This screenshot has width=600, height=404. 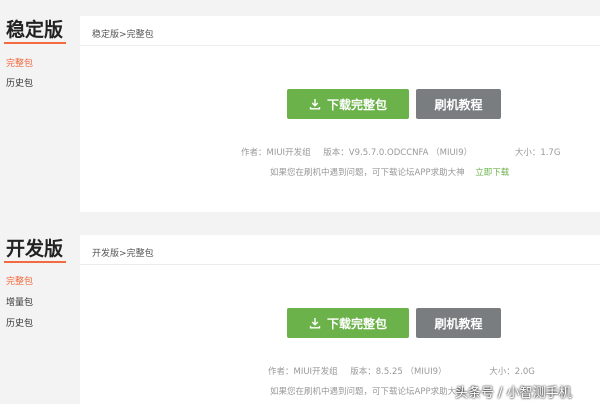 I want to click on help-text: 如果您在刷机中遇到问题，可下载论坛APP求助大神, so click(x=367, y=391).